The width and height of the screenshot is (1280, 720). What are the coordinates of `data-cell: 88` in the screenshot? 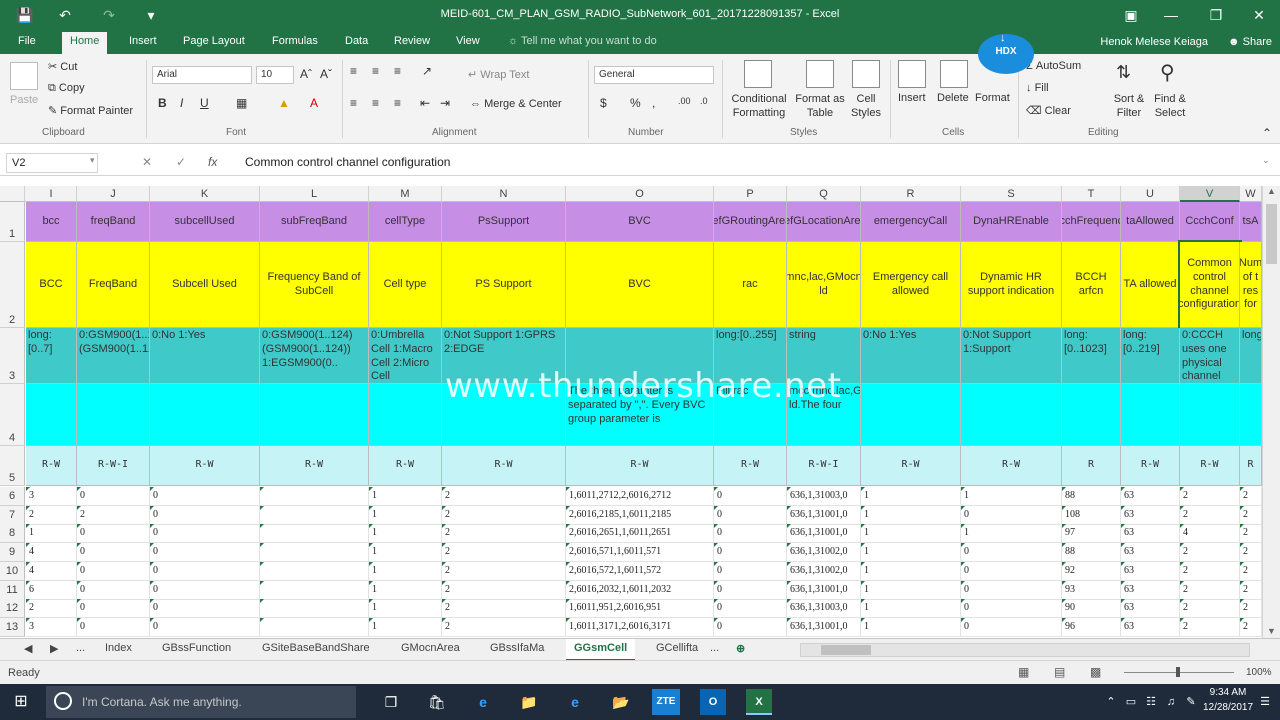 It's located at (1091, 496).